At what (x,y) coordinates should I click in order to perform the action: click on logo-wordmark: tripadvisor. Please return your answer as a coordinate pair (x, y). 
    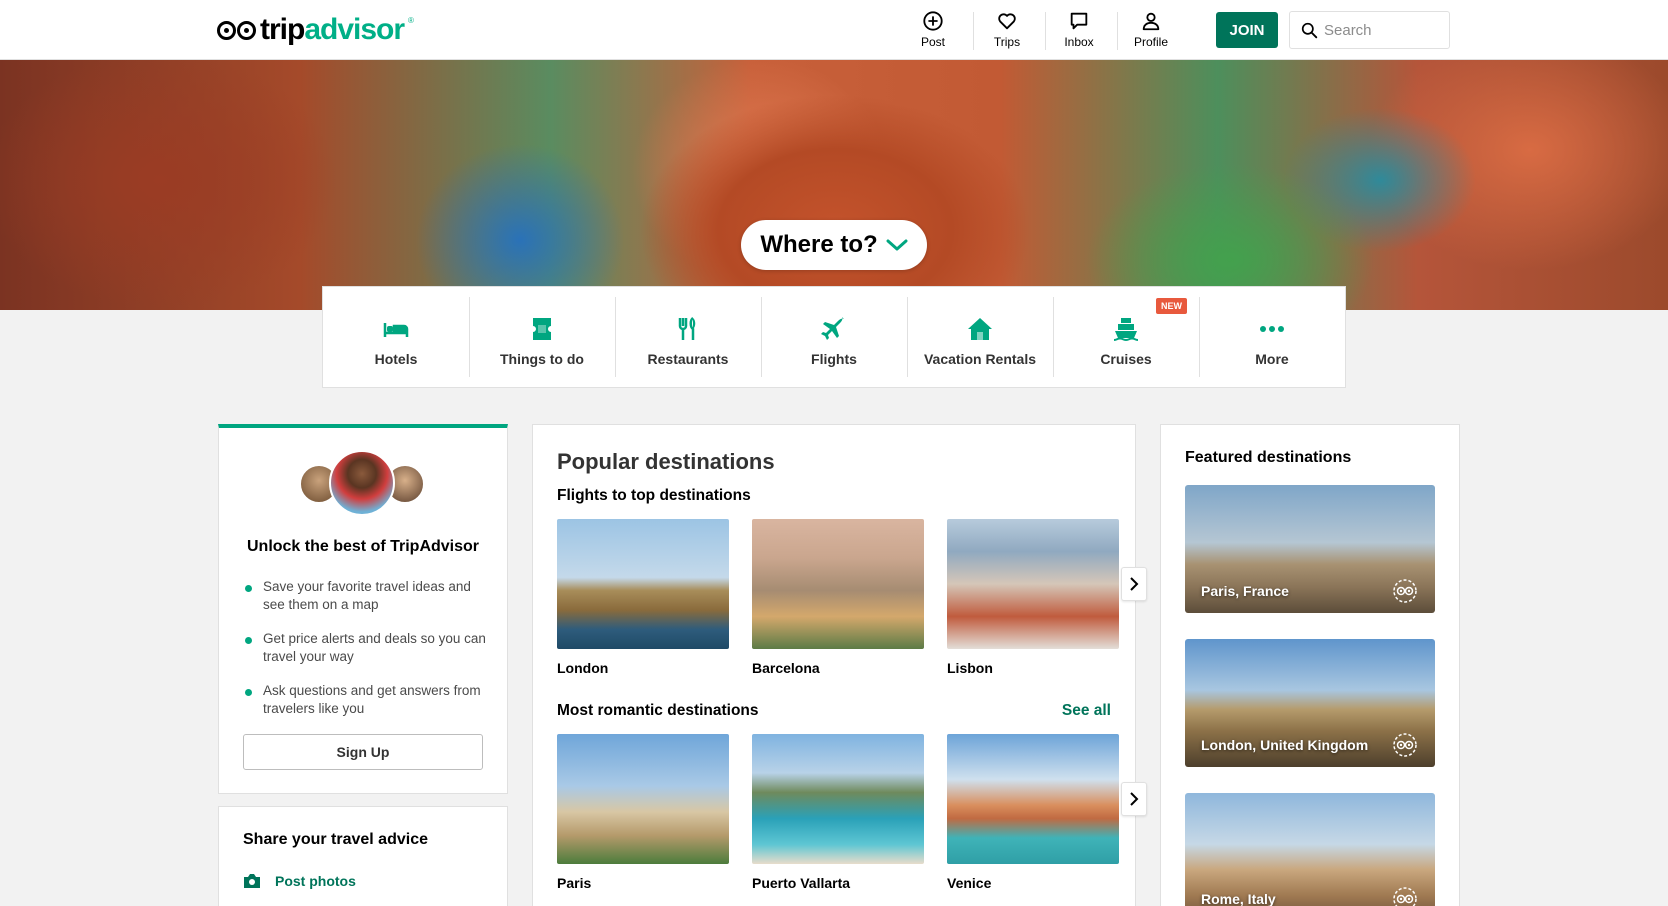
    Looking at the image, I should click on (332, 29).